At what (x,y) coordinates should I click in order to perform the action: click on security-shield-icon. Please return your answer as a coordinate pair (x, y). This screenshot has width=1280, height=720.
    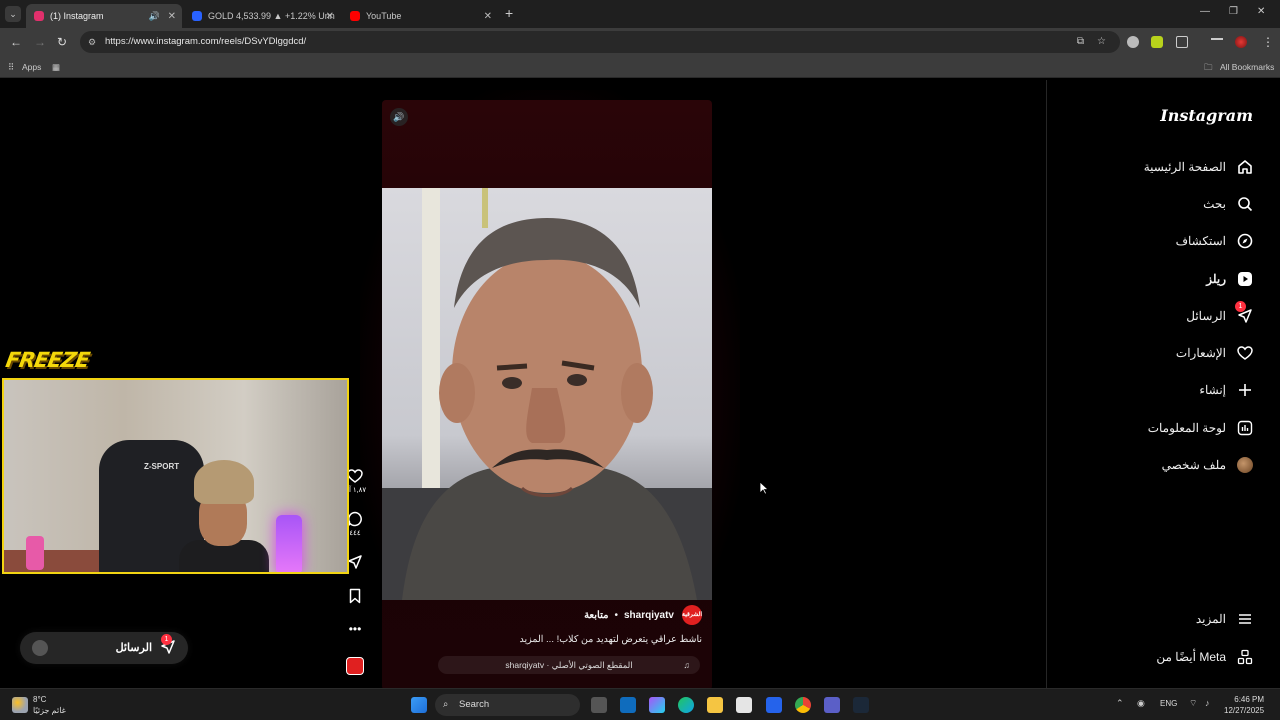
    Looking at the image, I should click on (774, 705).